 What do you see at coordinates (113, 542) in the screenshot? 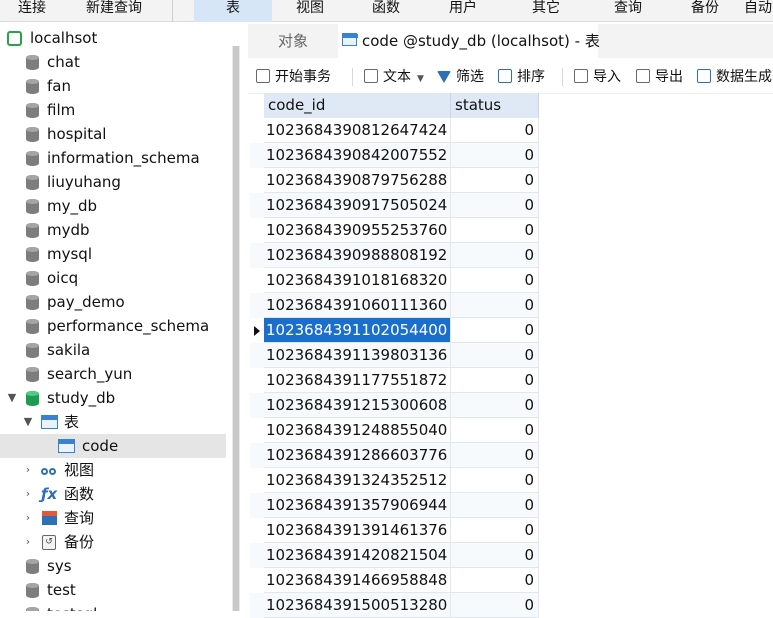
I see `tree-backup-folder: › ↺ 备份` at bounding box center [113, 542].